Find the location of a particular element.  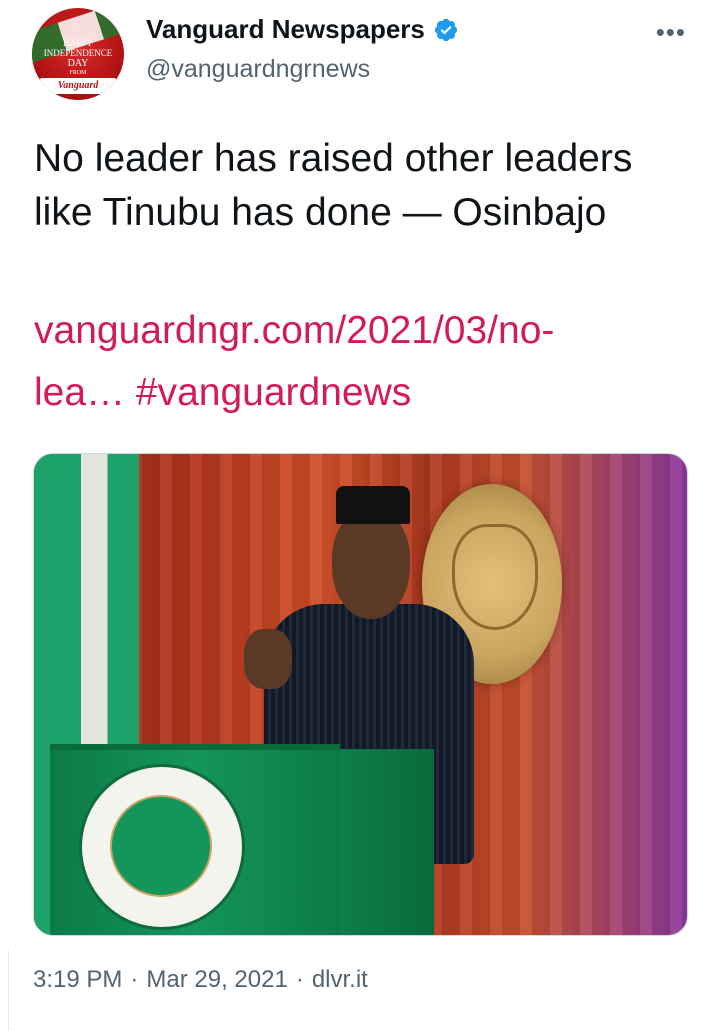

coat-of-arms-shield is located at coordinates (495, 577).